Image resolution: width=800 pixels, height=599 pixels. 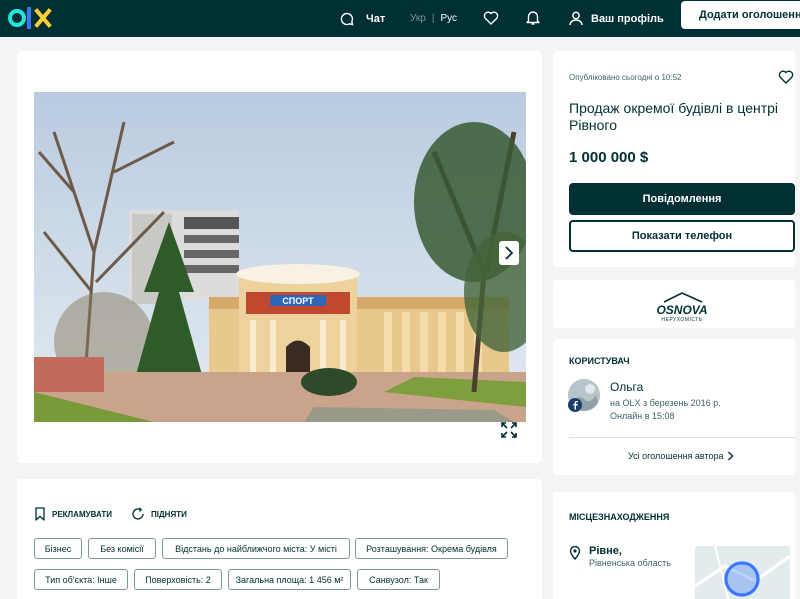 What do you see at coordinates (682, 199) in the screenshot?
I see `message-button: Повідомлення` at bounding box center [682, 199].